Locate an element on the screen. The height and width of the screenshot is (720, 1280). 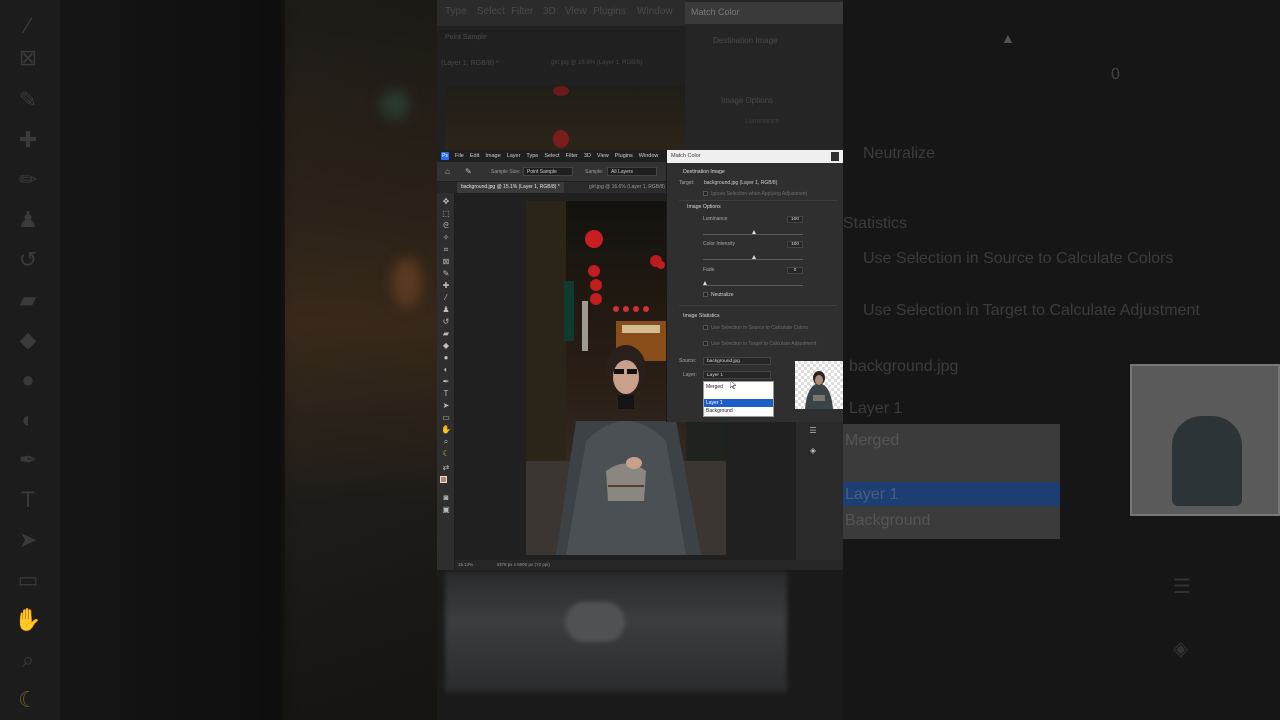
menu-type: Type is located at coordinates (532, 156).